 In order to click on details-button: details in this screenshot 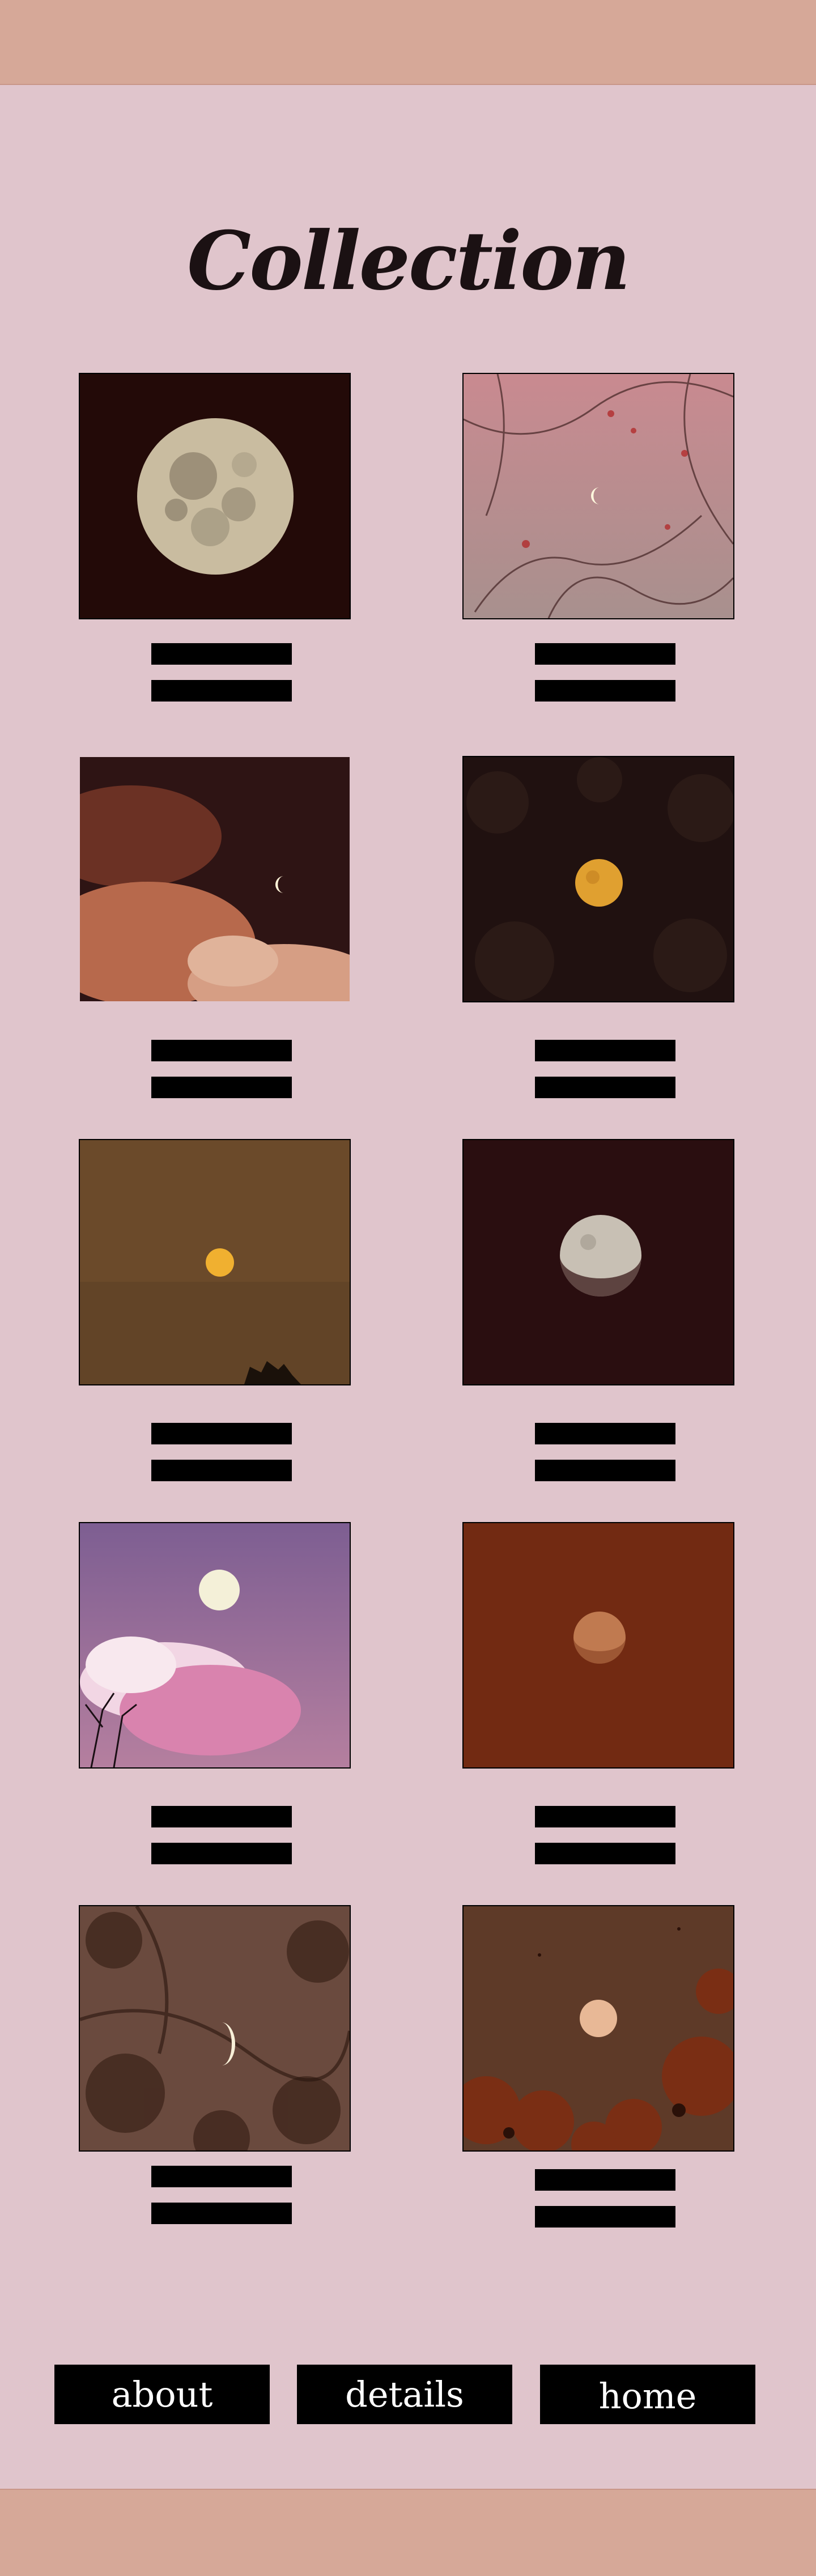, I will do `click(404, 2394)`.